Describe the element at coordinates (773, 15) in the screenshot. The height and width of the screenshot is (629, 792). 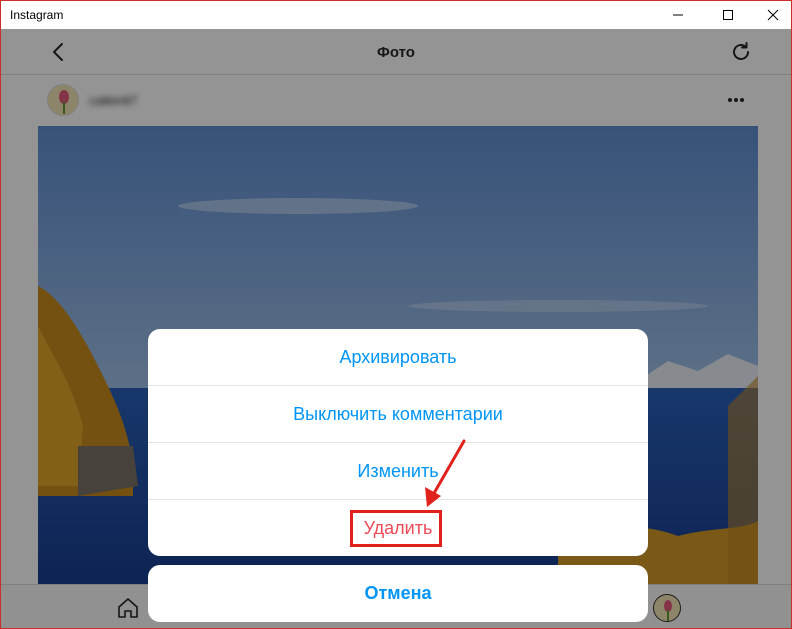
I see `close-icon` at that location.